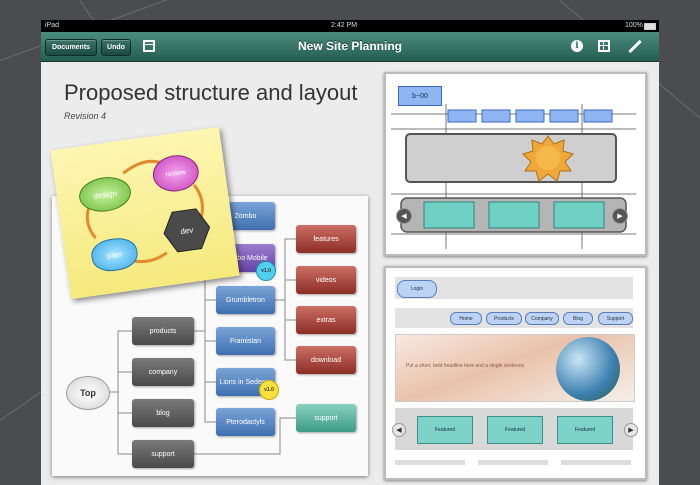 This screenshot has height=485, width=700. I want to click on toolbar: New Site Planning Documents Undo i, so click(350, 47).